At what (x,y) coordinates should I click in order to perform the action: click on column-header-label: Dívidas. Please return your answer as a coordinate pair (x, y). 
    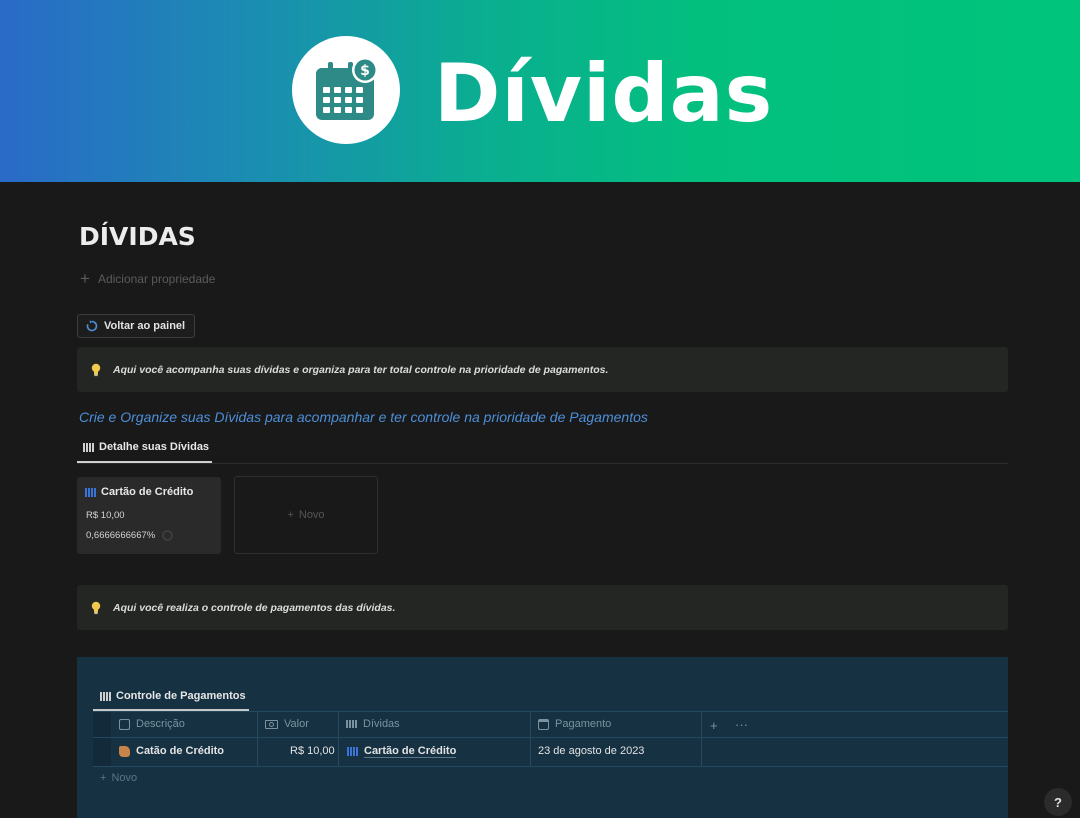
    Looking at the image, I should click on (381, 724).